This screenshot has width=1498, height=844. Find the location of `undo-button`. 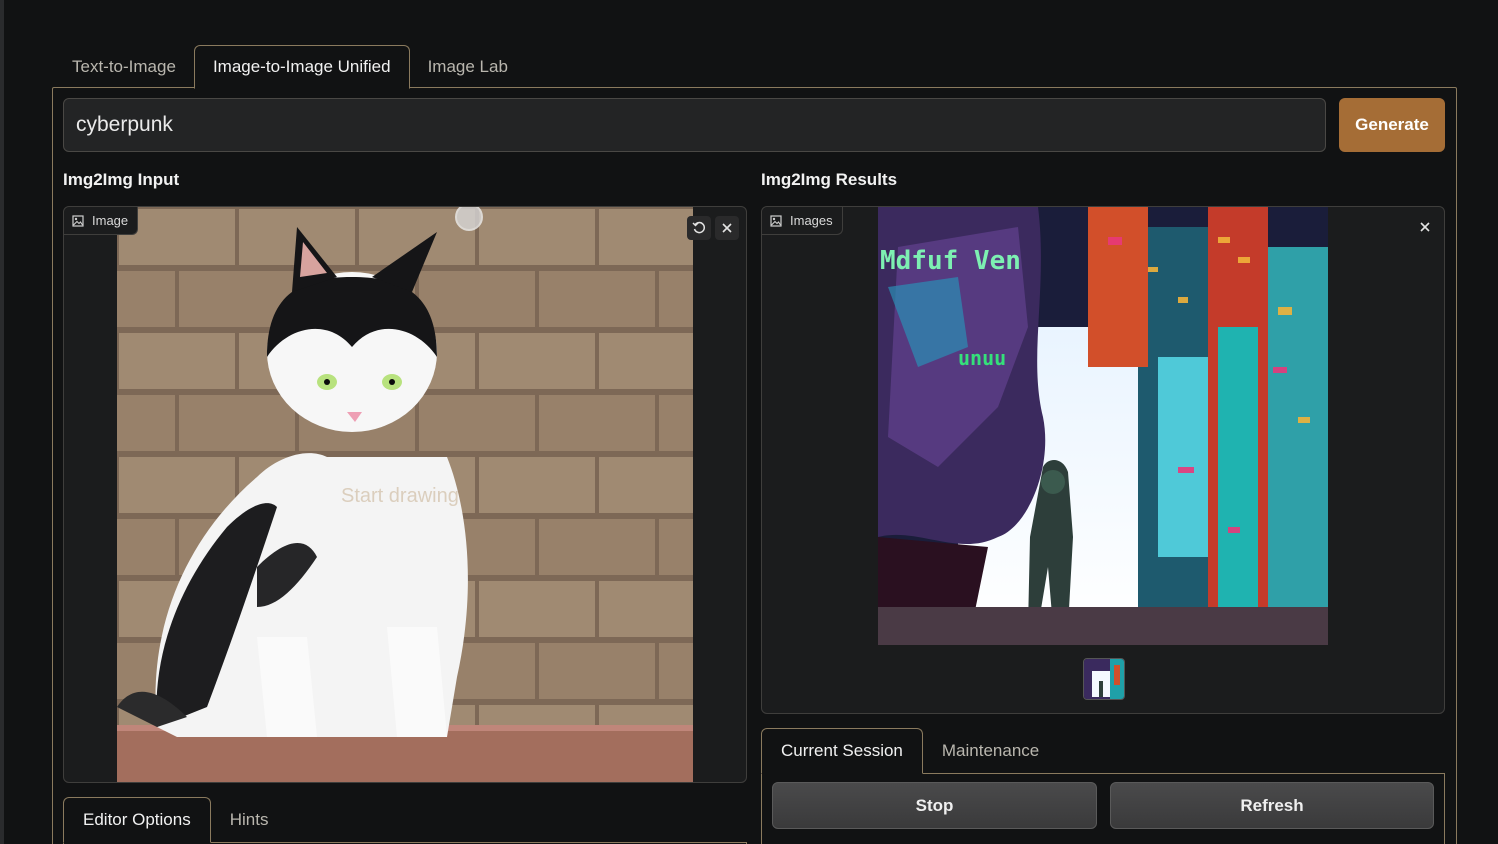

undo-button is located at coordinates (699, 228).